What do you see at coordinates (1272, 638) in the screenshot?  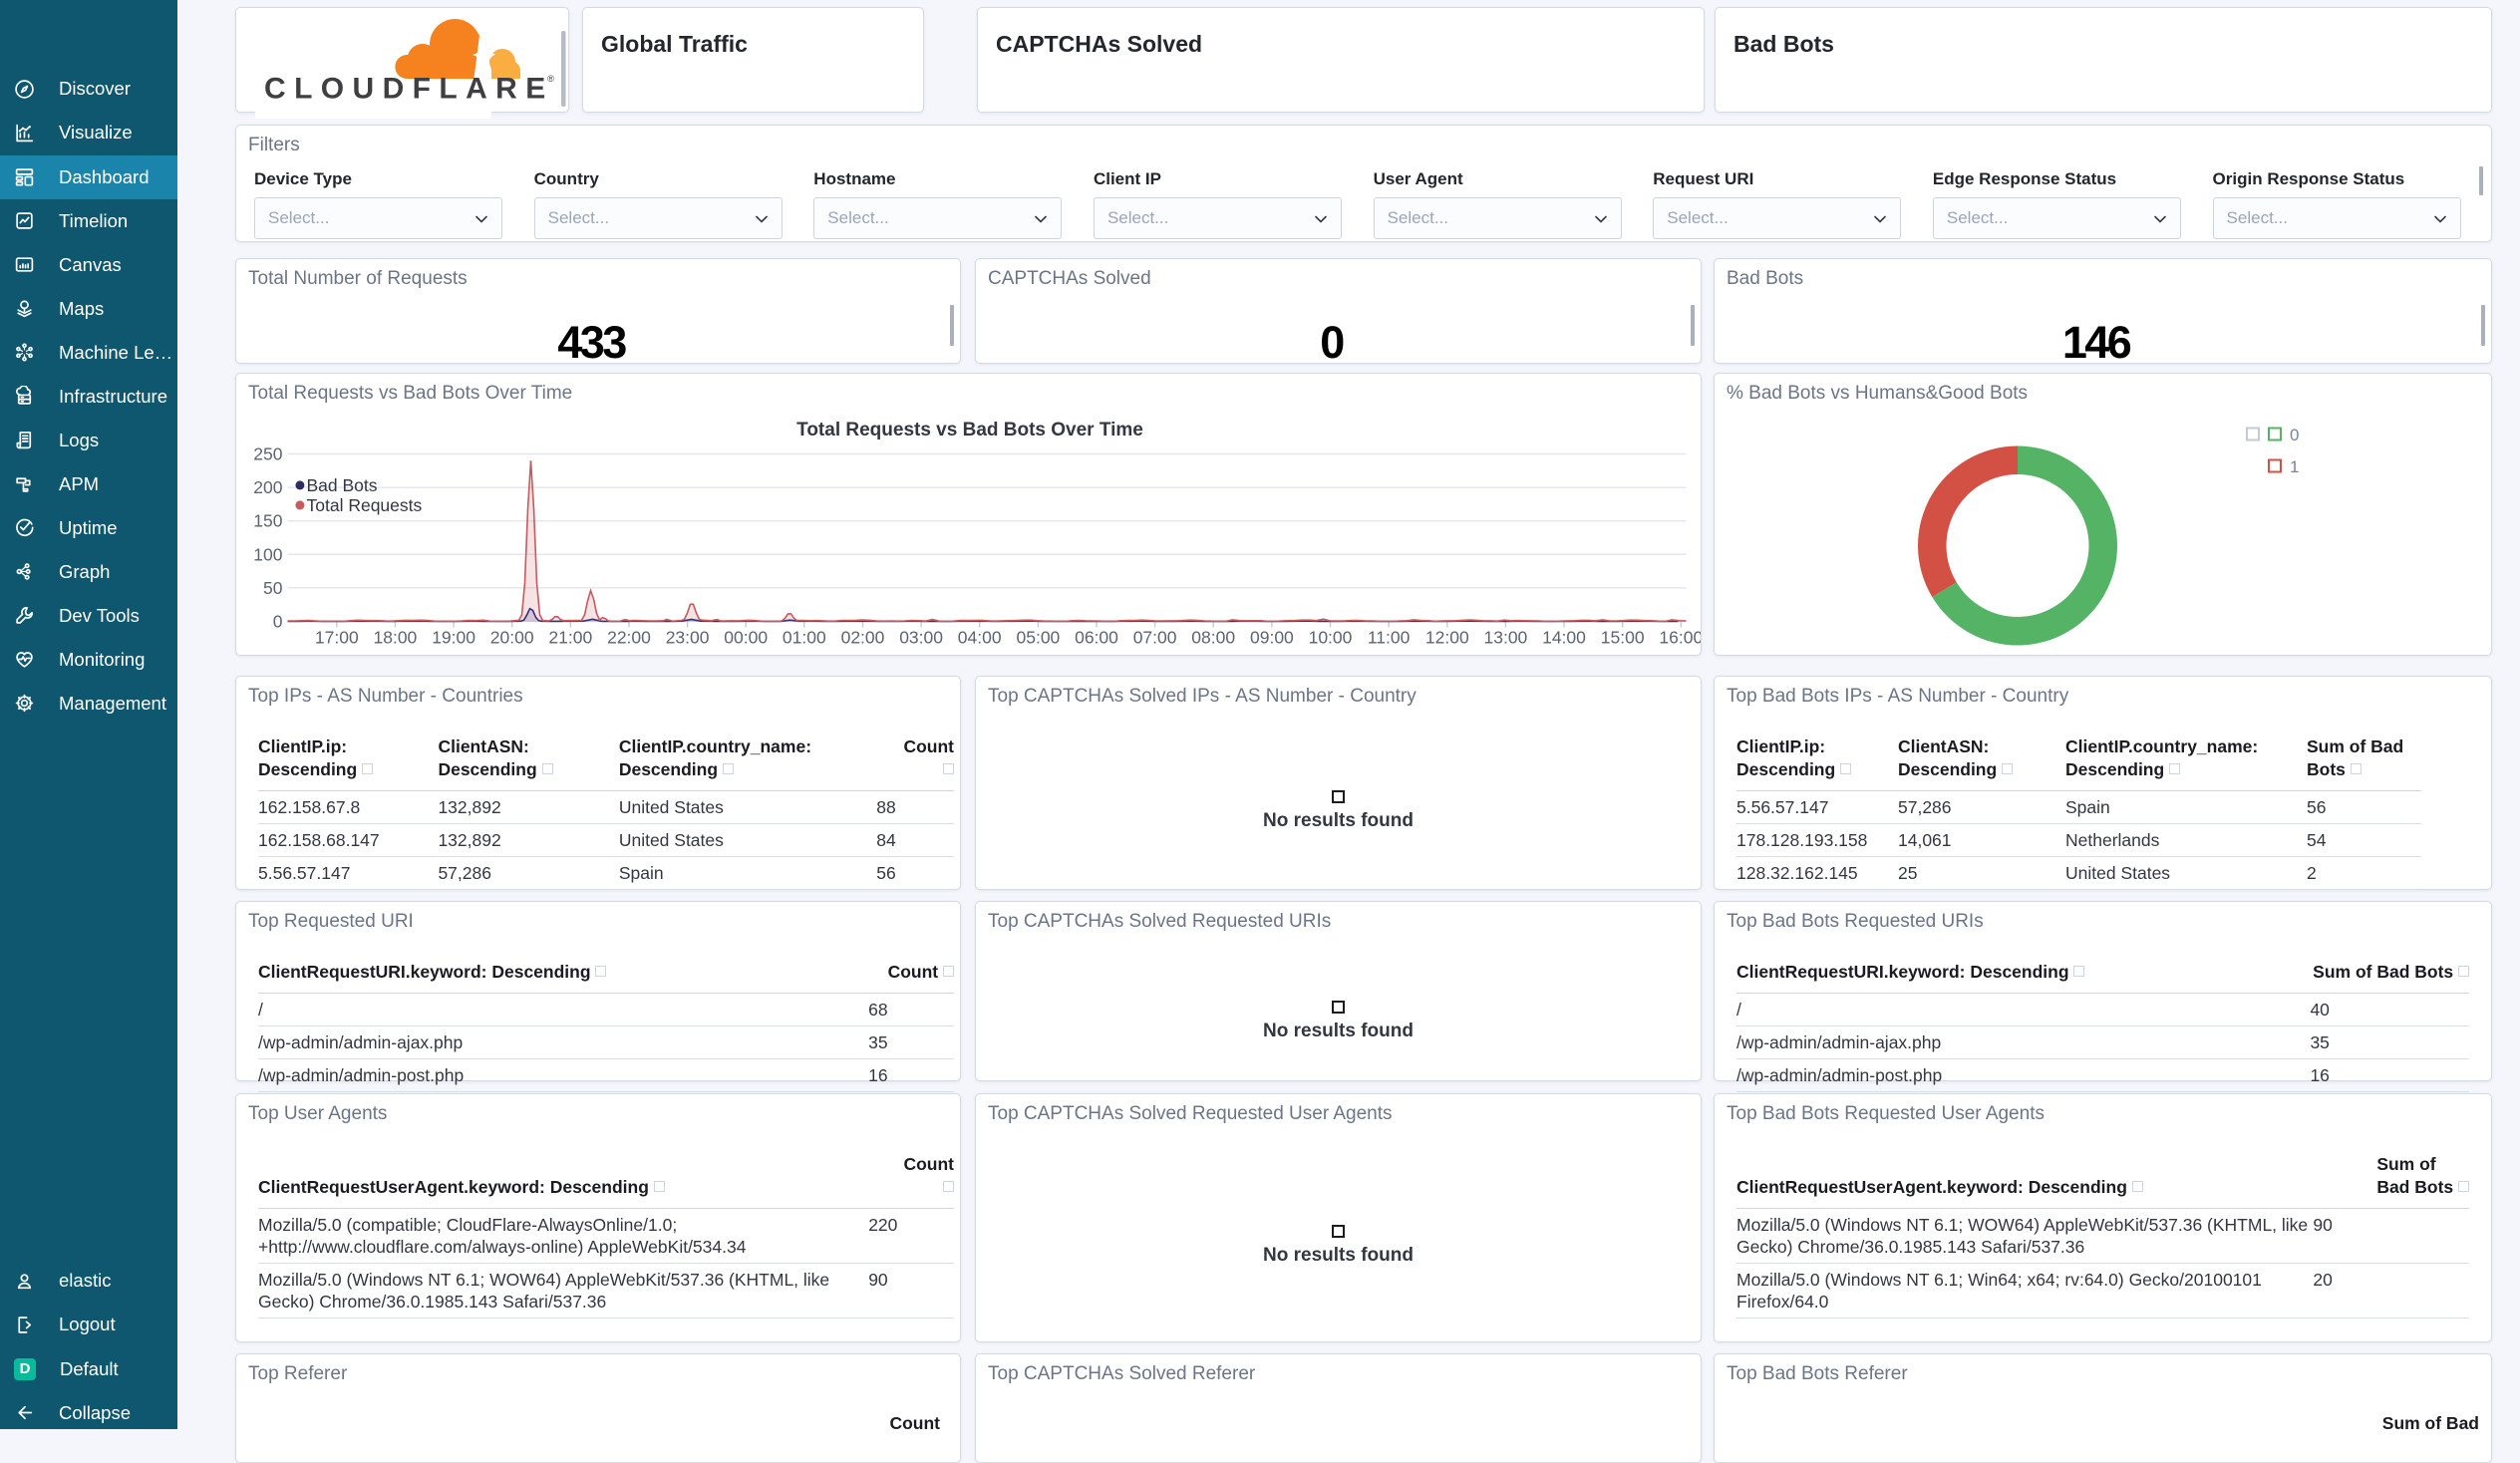 I see `svg-text: 09:00` at bounding box center [1272, 638].